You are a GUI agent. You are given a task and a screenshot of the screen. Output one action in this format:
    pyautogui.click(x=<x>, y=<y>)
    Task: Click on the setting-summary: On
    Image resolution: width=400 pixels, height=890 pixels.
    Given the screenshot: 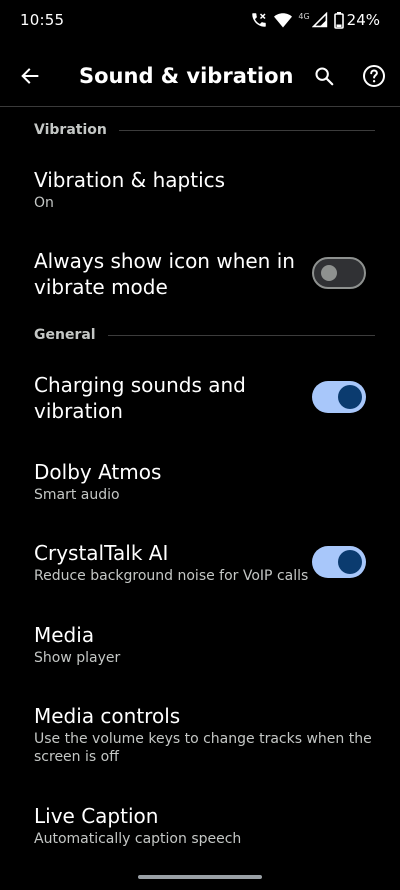 What is the action you would take?
    pyautogui.click(x=44, y=203)
    